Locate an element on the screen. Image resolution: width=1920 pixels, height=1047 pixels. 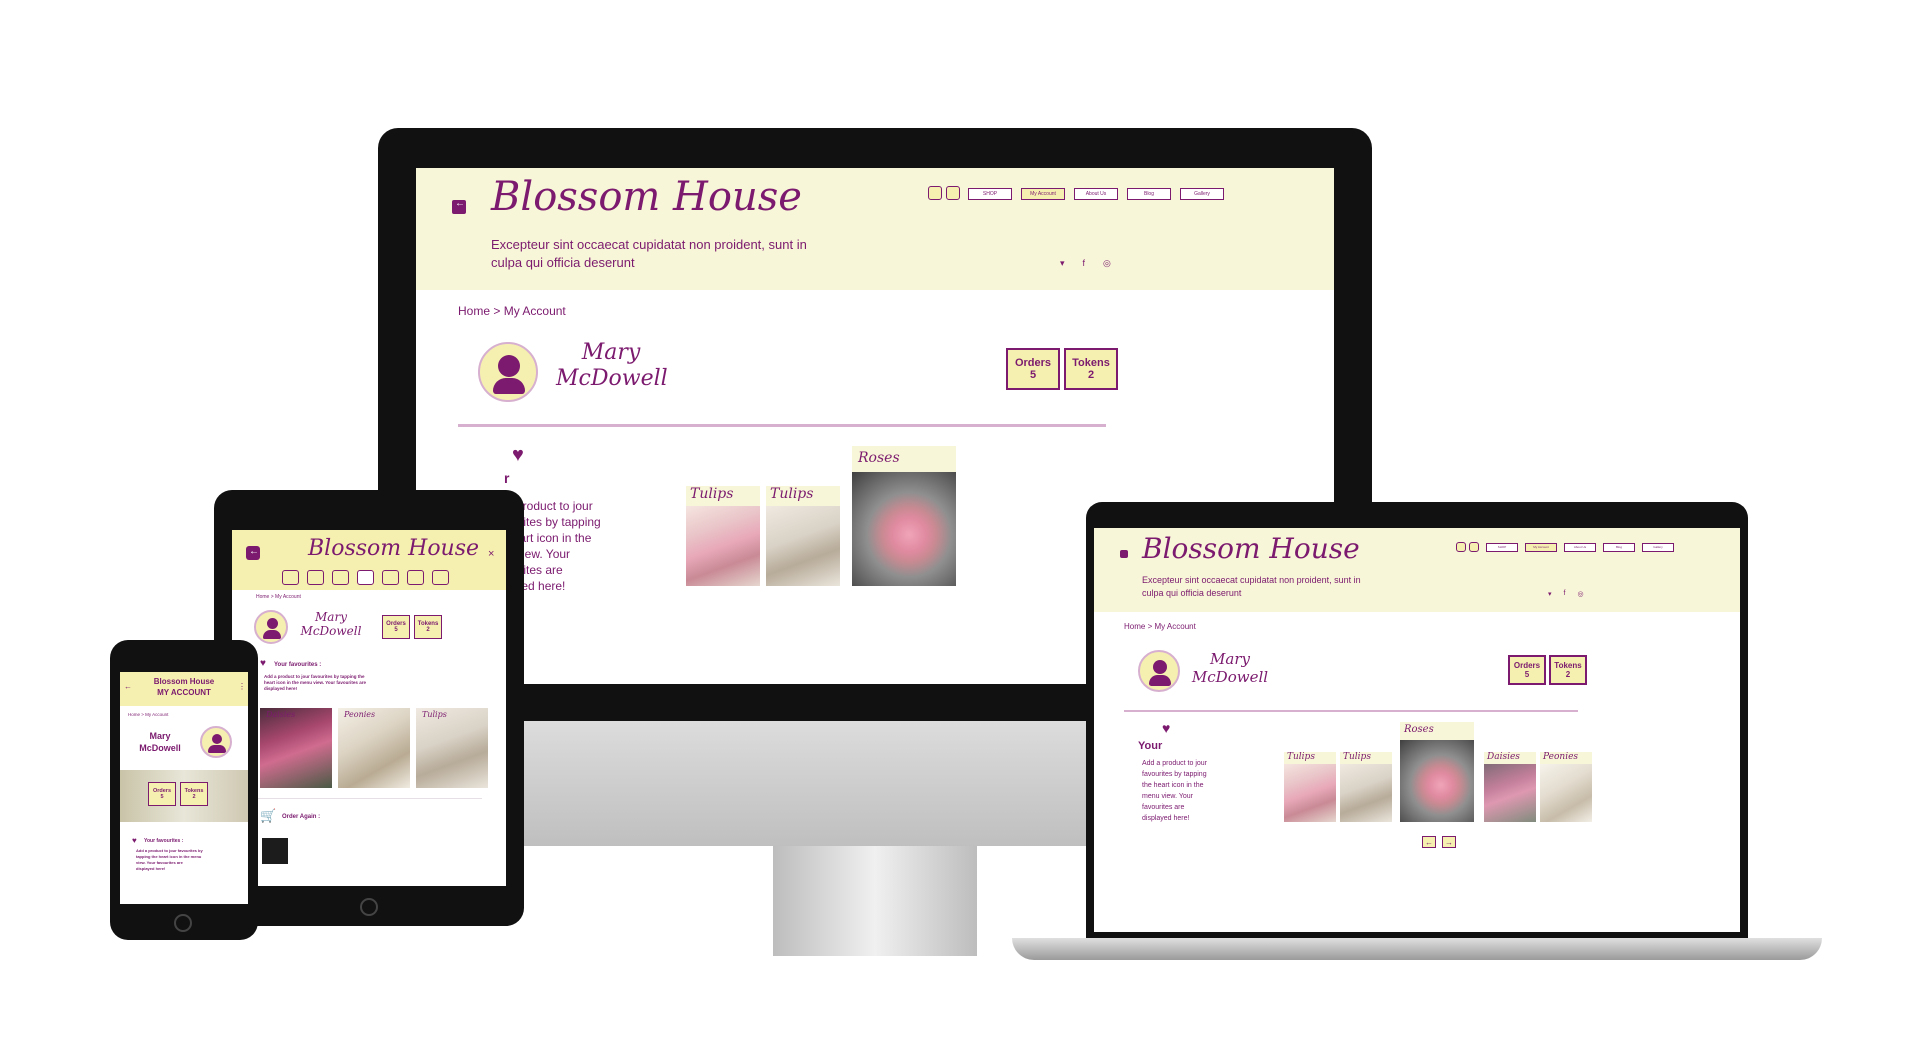
heart-icon: ♥ is located at coordinates (518, 455).